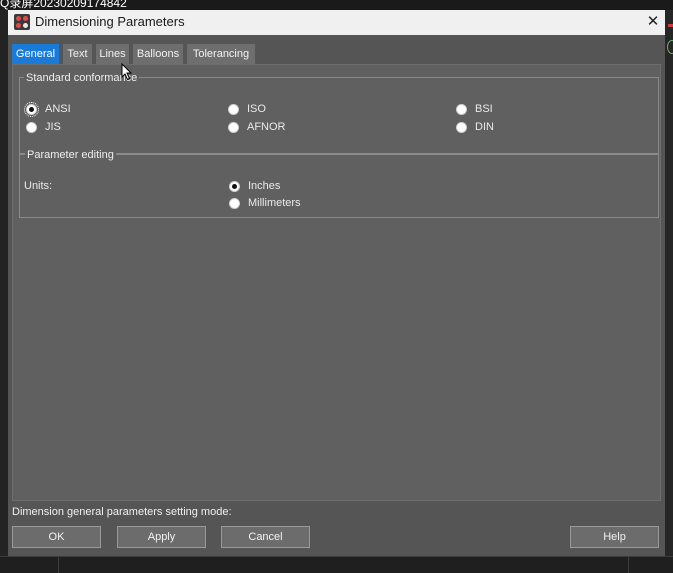 The image size is (673, 573). What do you see at coordinates (614, 537) in the screenshot?
I see `help-button: Help` at bounding box center [614, 537].